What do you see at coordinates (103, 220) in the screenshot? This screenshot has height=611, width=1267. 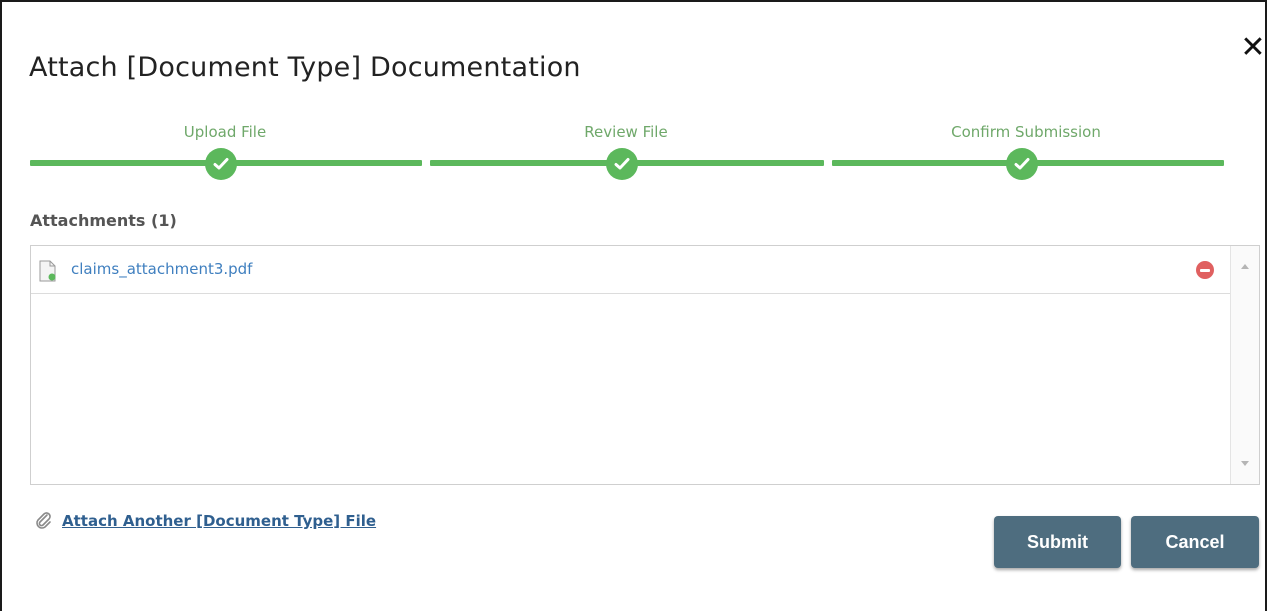 I see `attachments-heading: Attachments (1)` at bounding box center [103, 220].